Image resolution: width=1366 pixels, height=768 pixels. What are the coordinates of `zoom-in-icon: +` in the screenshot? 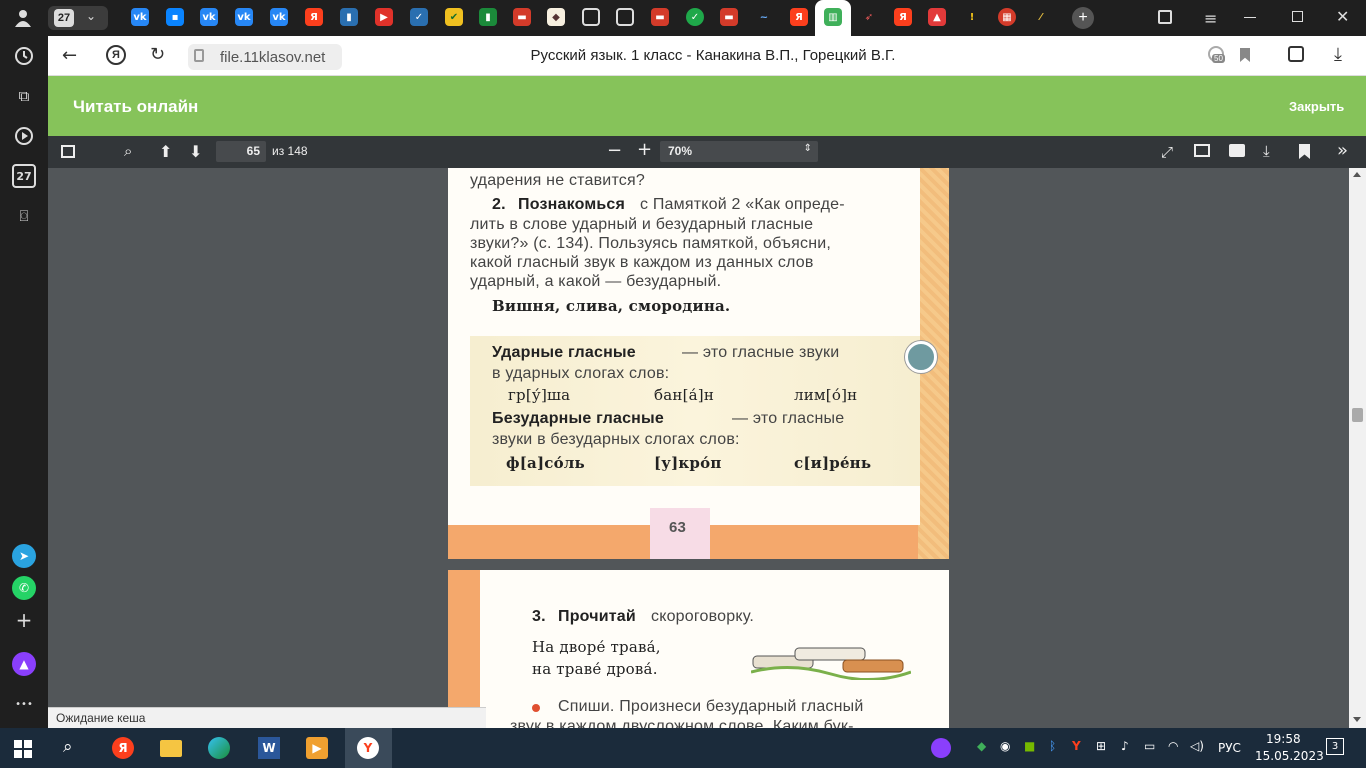 It's located at (644, 149).